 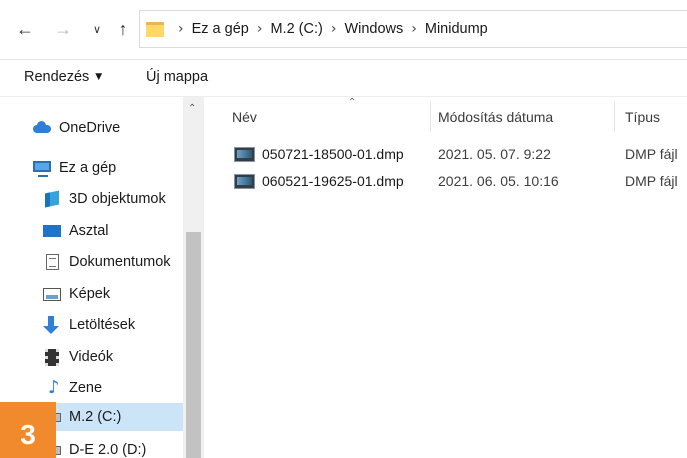 I want to click on nav-item-documents: Dokumentumok, so click(x=106, y=262).